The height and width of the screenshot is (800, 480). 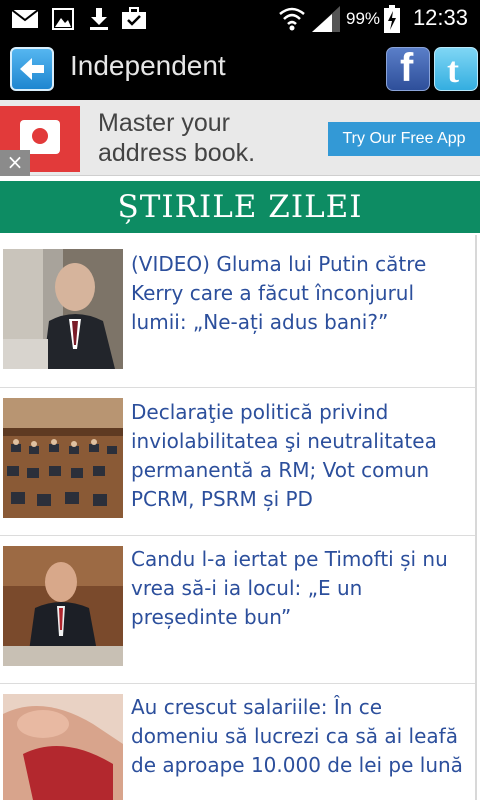 What do you see at coordinates (148, 65) in the screenshot?
I see `app-title: Independent` at bounding box center [148, 65].